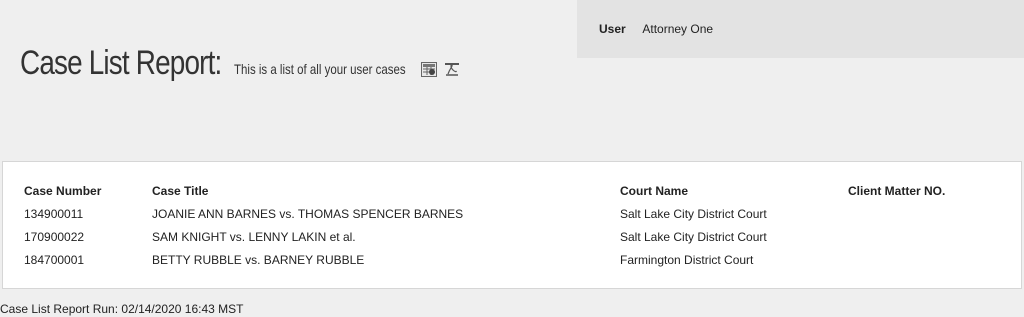 Image resolution: width=1024 pixels, height=317 pixels. What do you see at coordinates (320, 69) in the screenshot?
I see `page-subtitle: This is a list of all your user cases` at bounding box center [320, 69].